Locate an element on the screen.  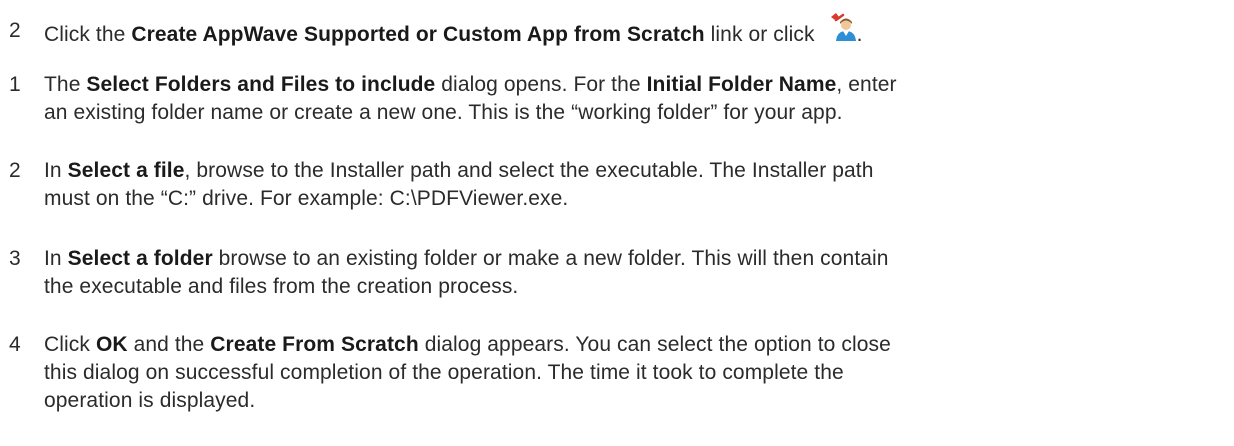
step-text: operation is displayed. is located at coordinates (150, 400).